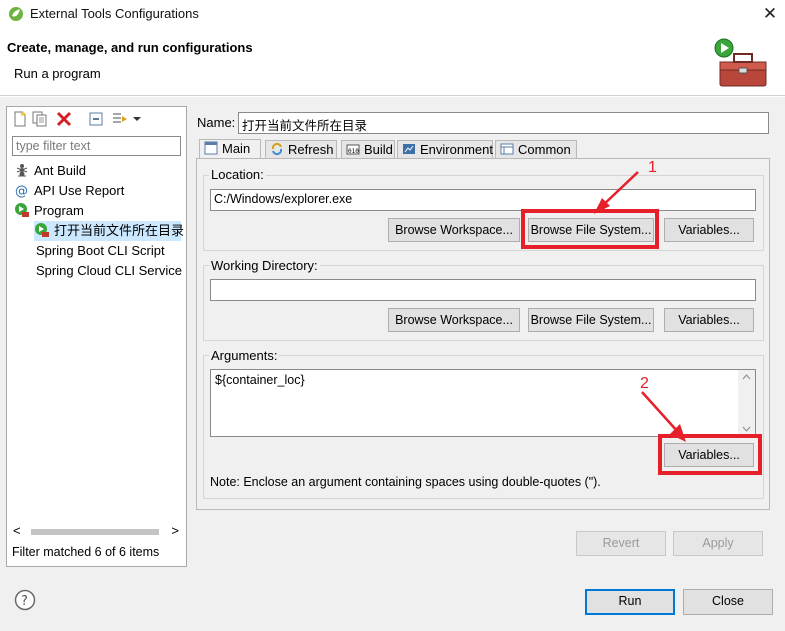 This screenshot has height=631, width=785. Describe the element at coordinates (483, 290) in the screenshot. I see `working-directory-input` at that location.